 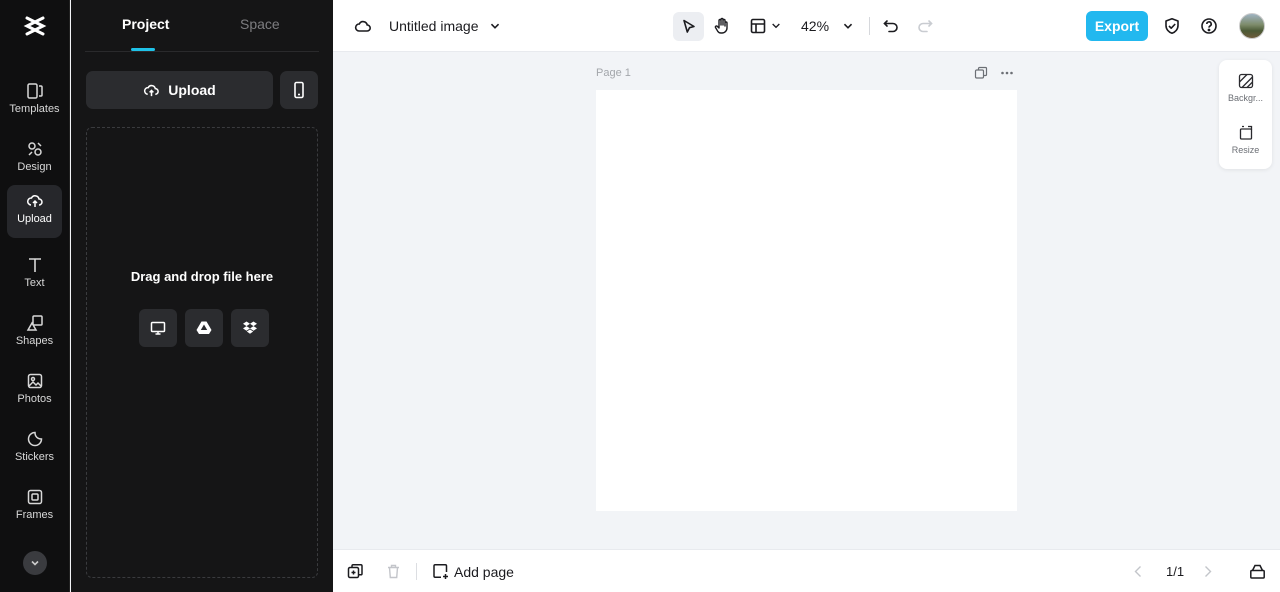 What do you see at coordinates (1117, 26) in the screenshot?
I see `export-button: Export` at bounding box center [1117, 26].